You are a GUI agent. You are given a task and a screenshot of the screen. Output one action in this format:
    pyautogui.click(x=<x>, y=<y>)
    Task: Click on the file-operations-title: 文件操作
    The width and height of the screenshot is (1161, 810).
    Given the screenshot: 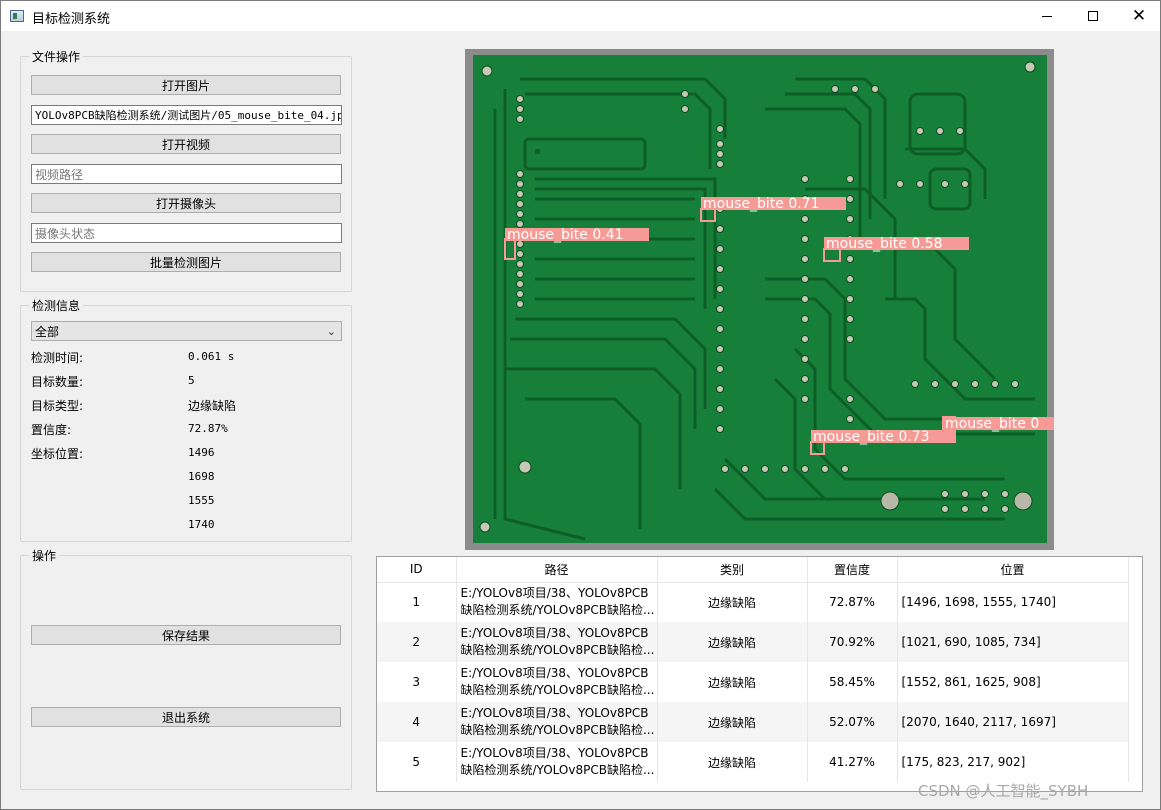 What is the action you would take?
    pyautogui.click(x=56, y=56)
    